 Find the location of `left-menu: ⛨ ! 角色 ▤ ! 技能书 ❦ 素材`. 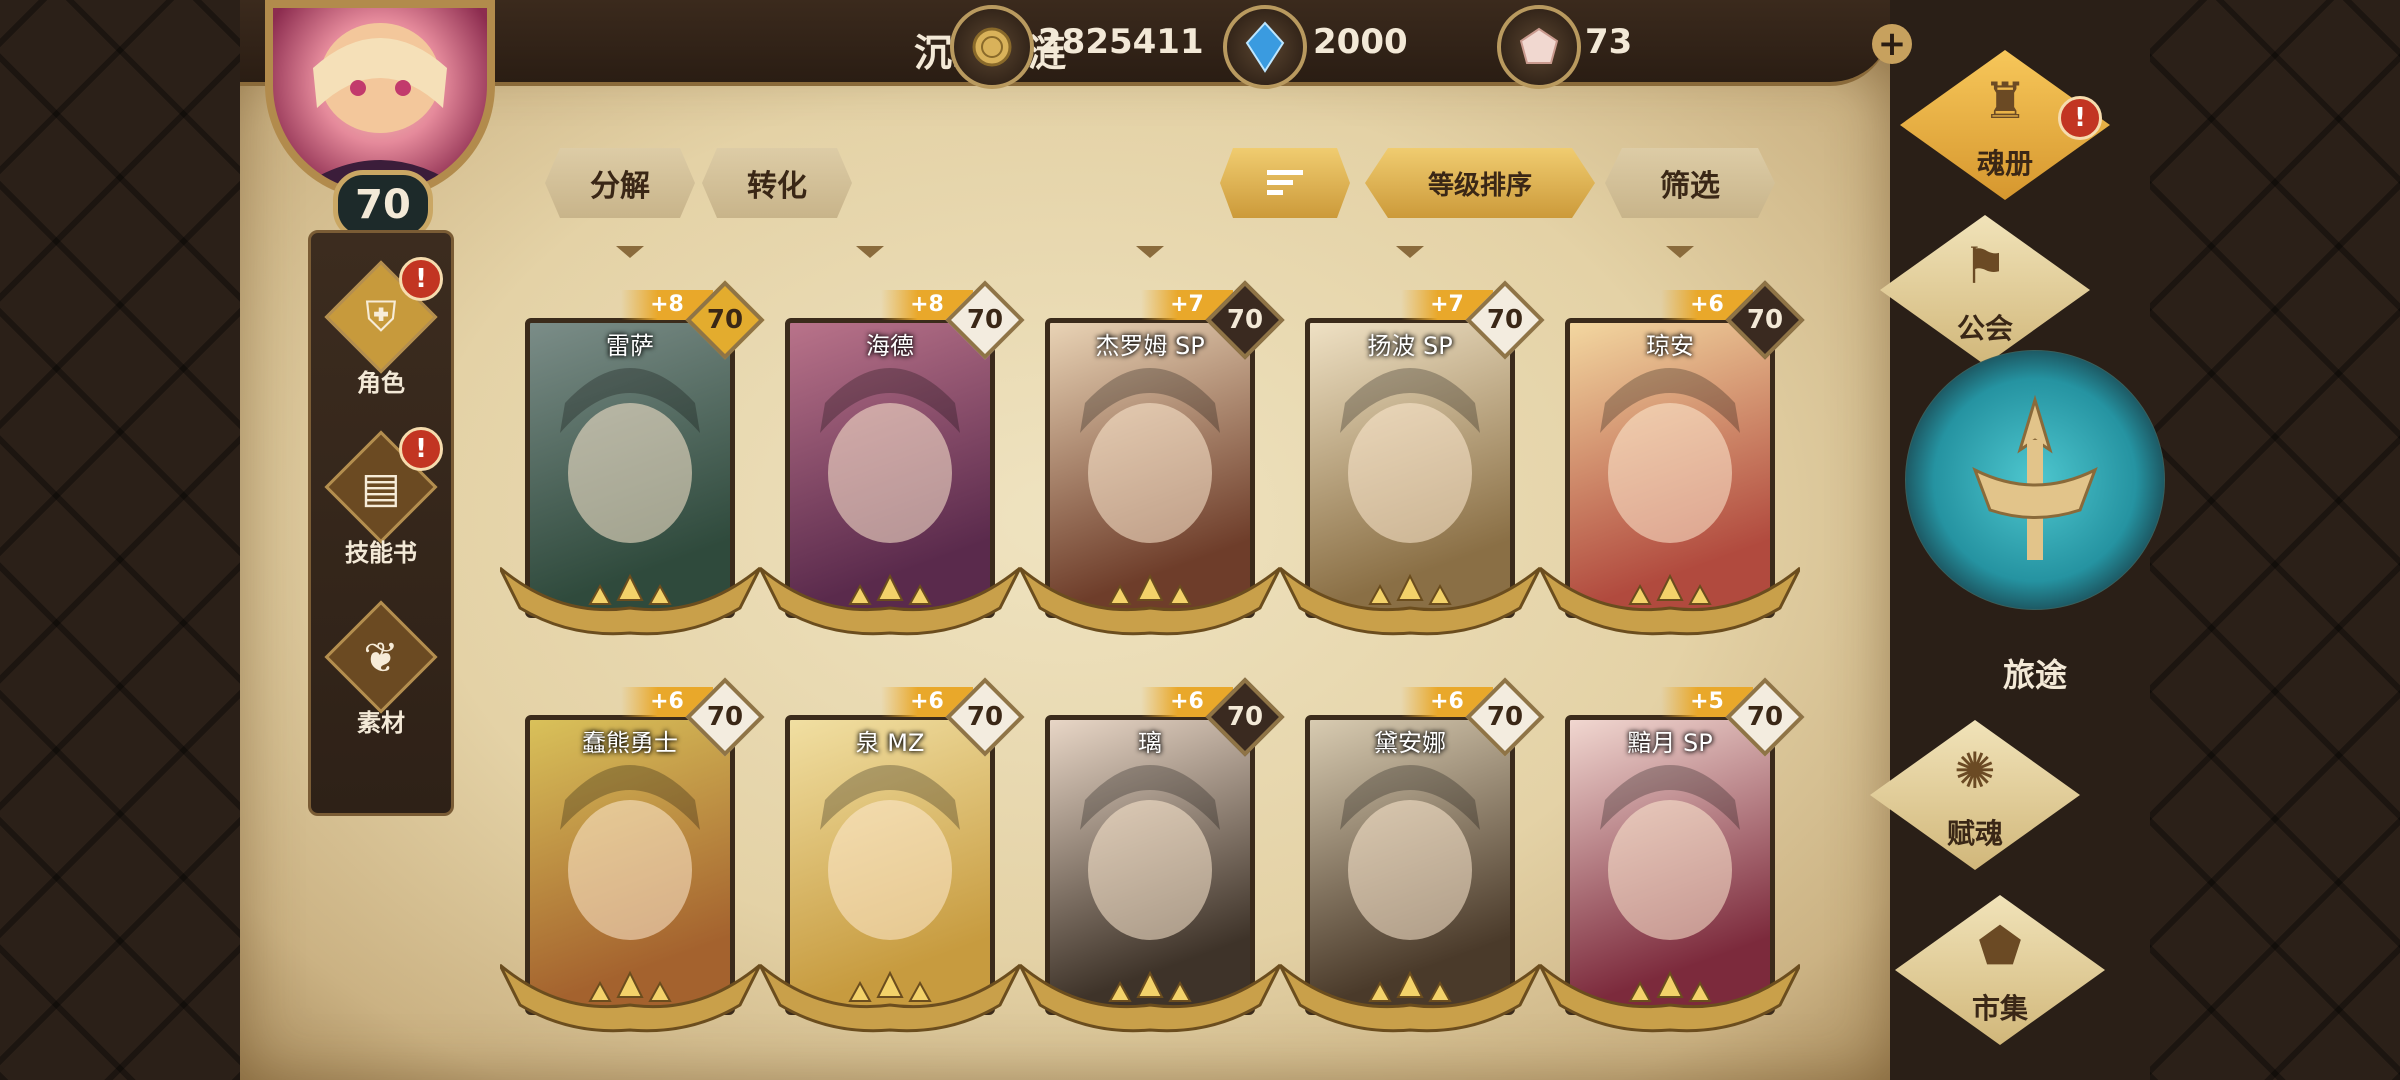

left-menu: ⛨ ! 角色 ▤ ! 技能书 ❦ 素材 is located at coordinates (381, 523).